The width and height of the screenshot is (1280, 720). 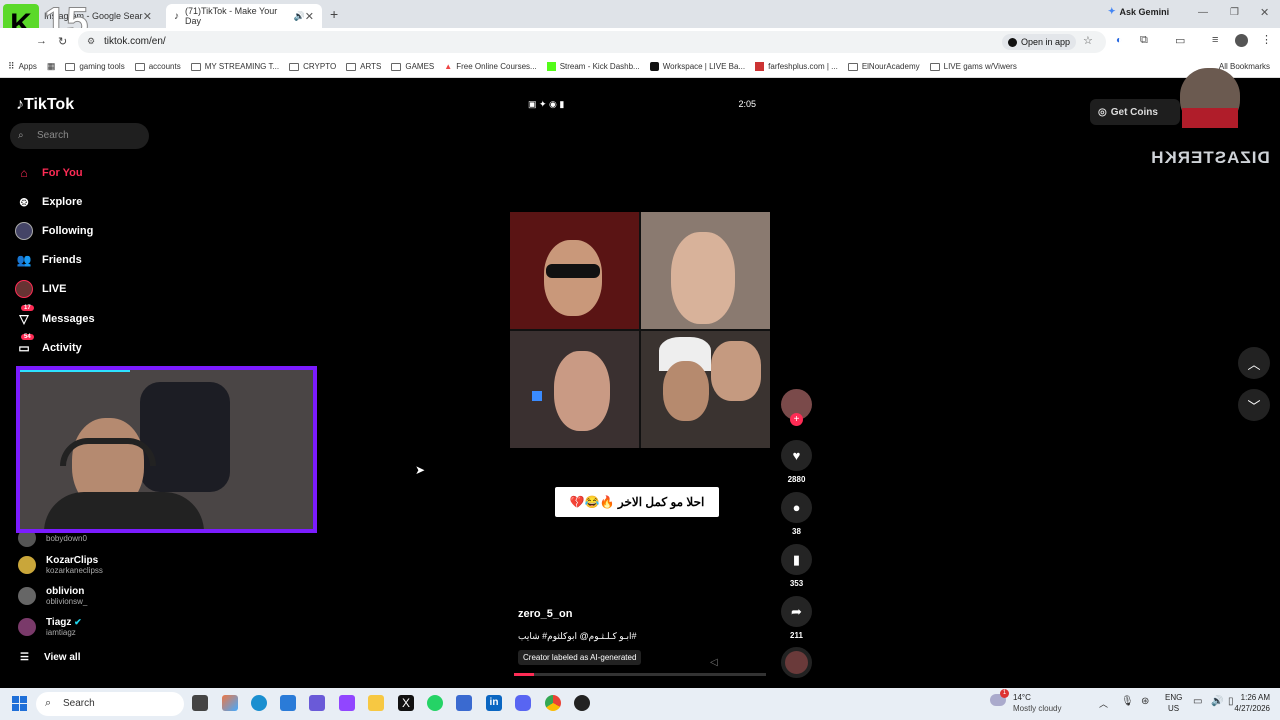 What do you see at coordinates (796, 455) in the screenshot?
I see `heart-icon: ♥` at bounding box center [796, 455].